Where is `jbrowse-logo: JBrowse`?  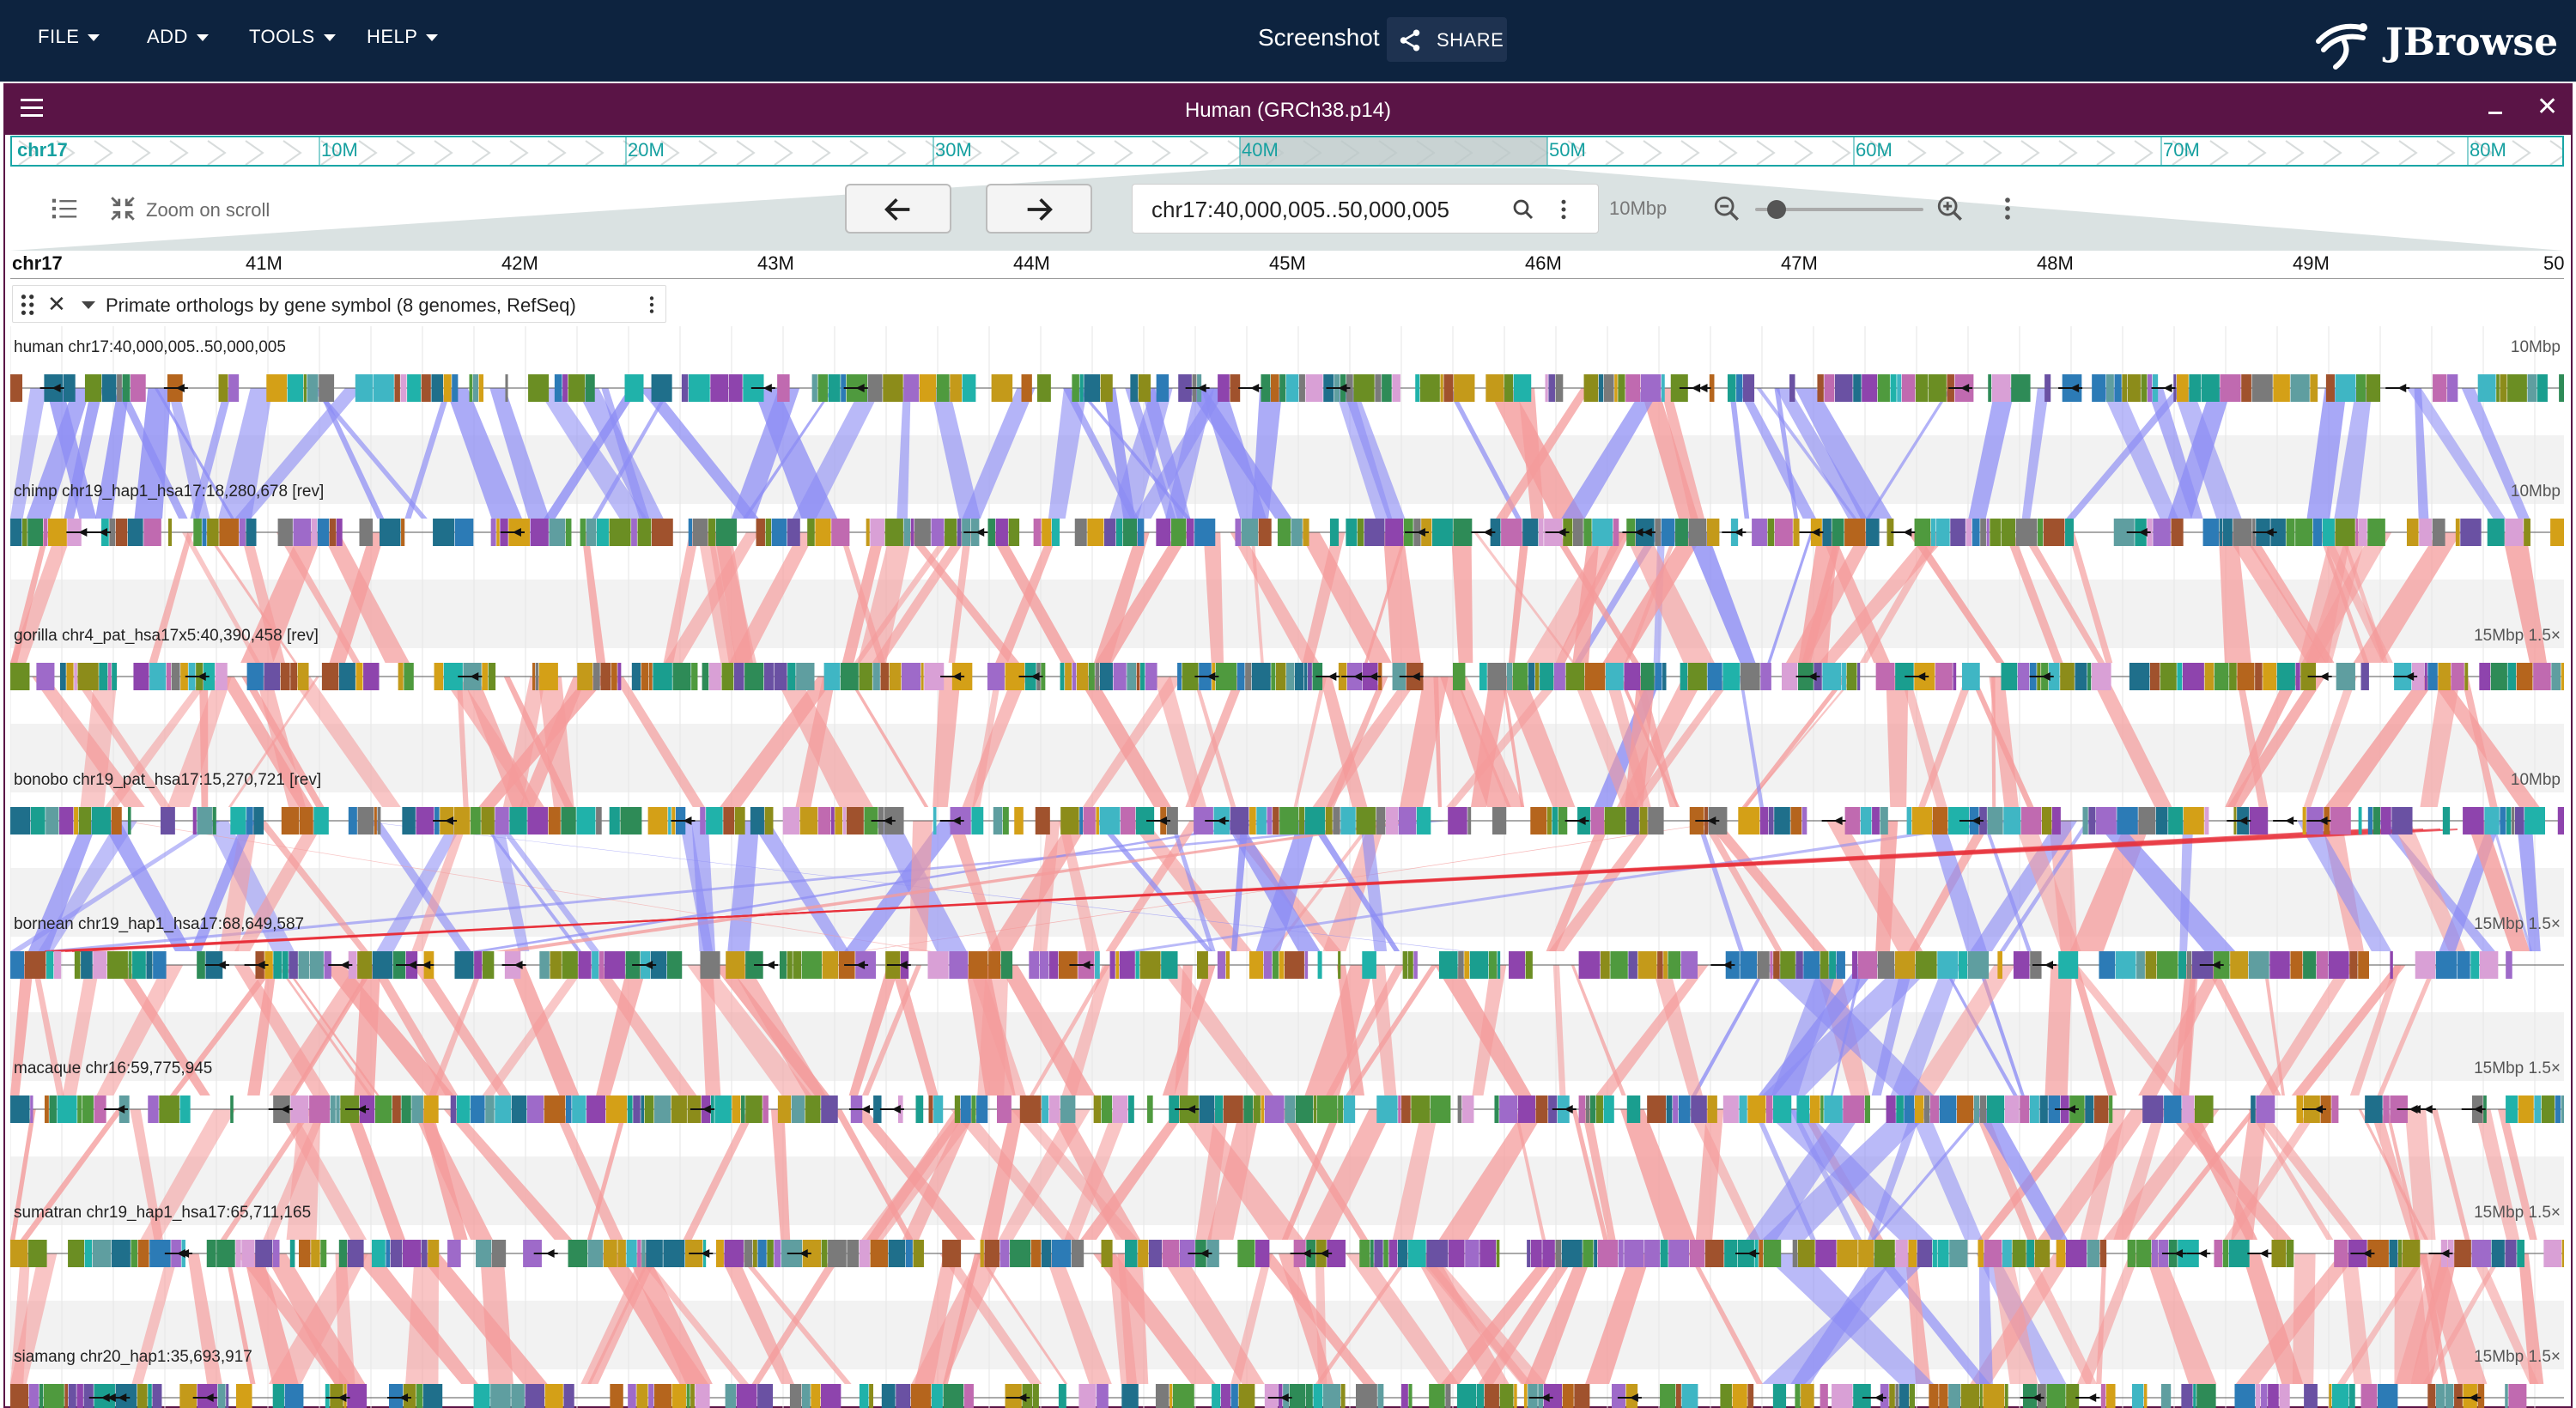 jbrowse-logo: JBrowse is located at coordinates (2438, 42).